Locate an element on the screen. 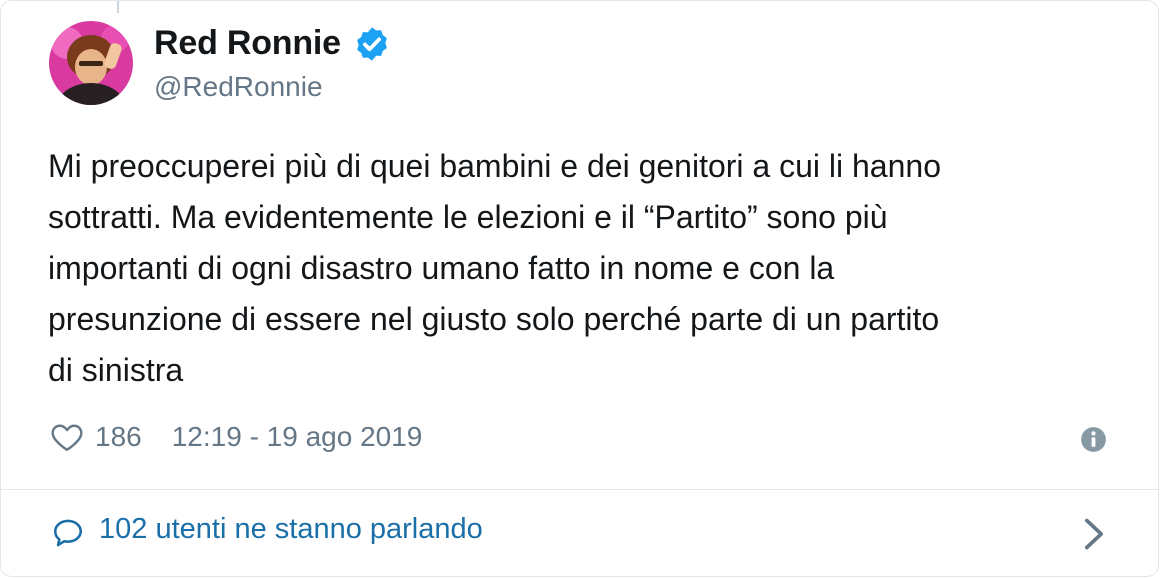 The height and width of the screenshot is (579, 1161). thread-line is located at coordinates (118, 7).